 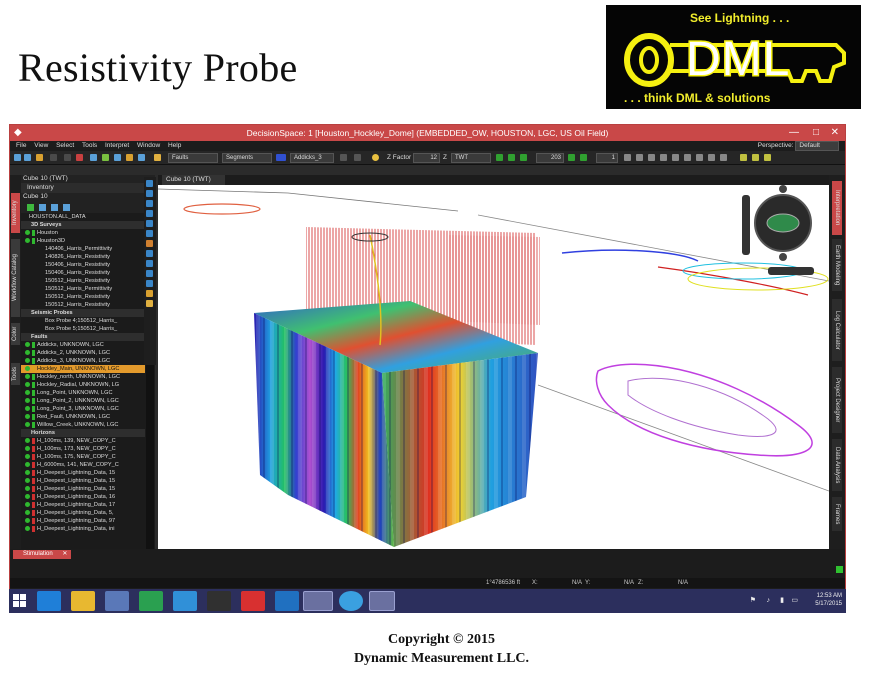 I want to click on menu-window: Window, so click(x=148, y=145).